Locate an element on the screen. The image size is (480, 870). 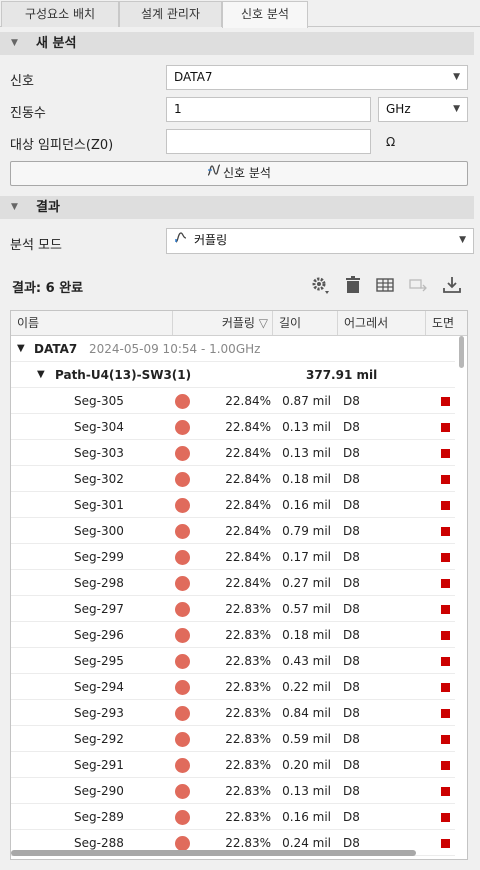
table-row: Seg-296 22.83% 0.18 mil D8 is located at coordinates (233, 635).